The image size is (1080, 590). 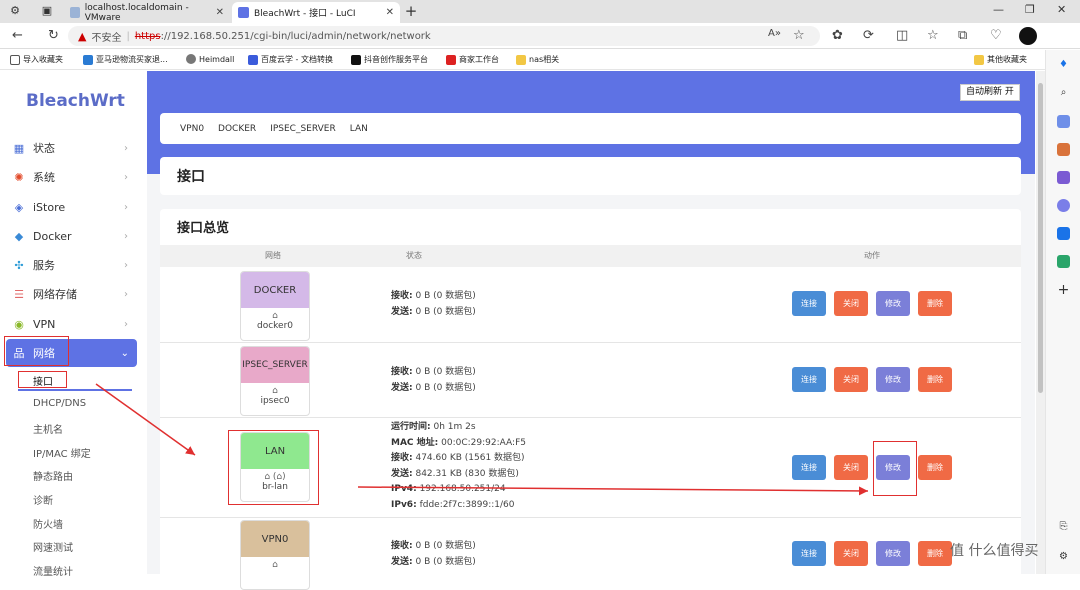 I want to click on arrow-to-lan, so click(x=145, y=419).